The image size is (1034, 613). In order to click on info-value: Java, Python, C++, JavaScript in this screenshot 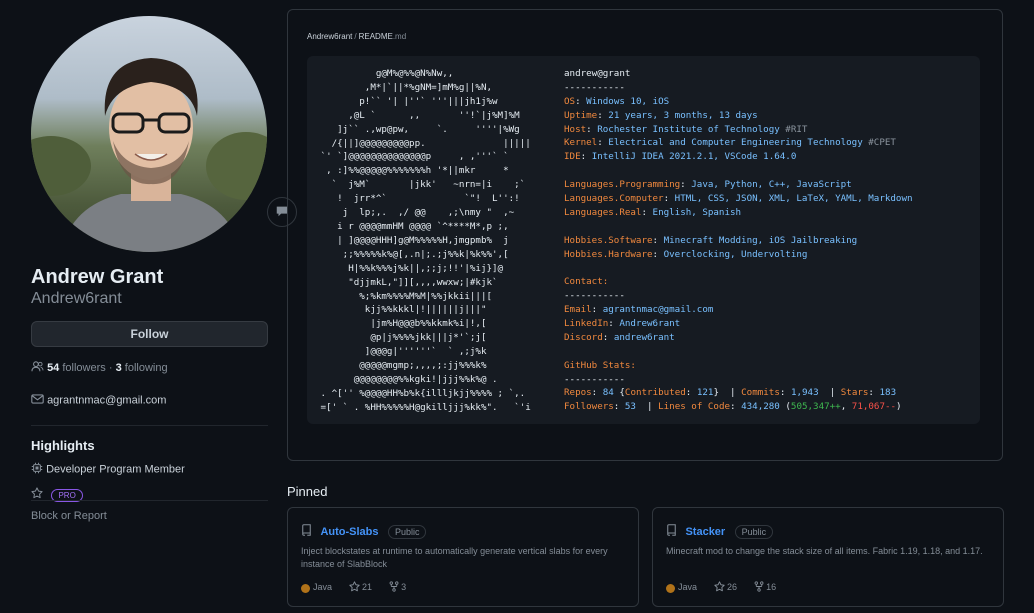, I will do `click(771, 185)`.